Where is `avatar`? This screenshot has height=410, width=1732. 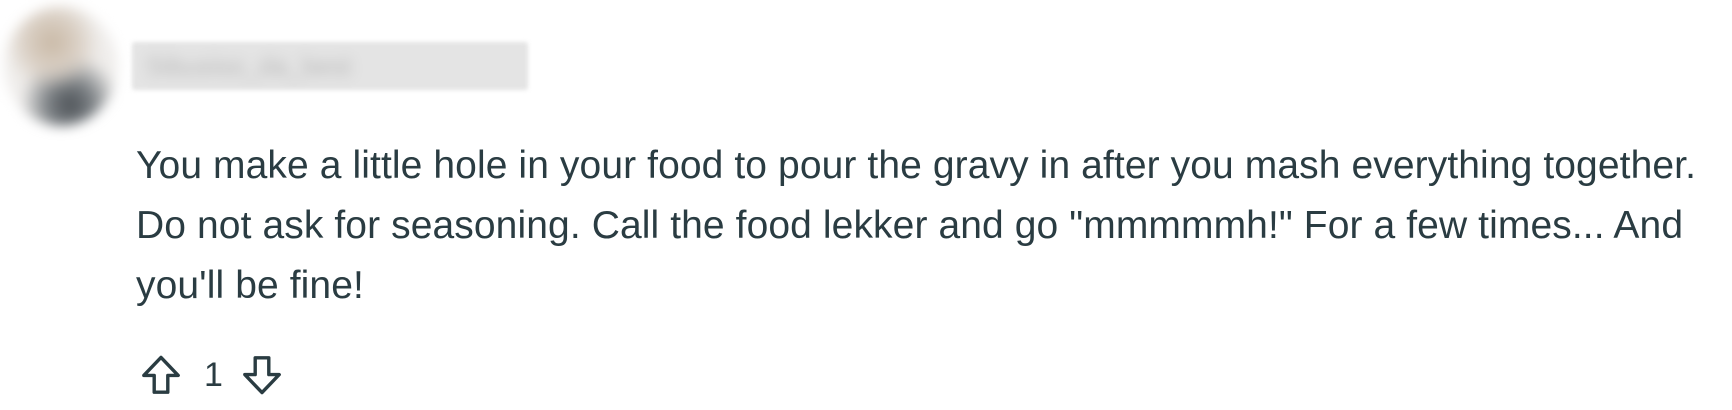
avatar is located at coordinates (61, 66).